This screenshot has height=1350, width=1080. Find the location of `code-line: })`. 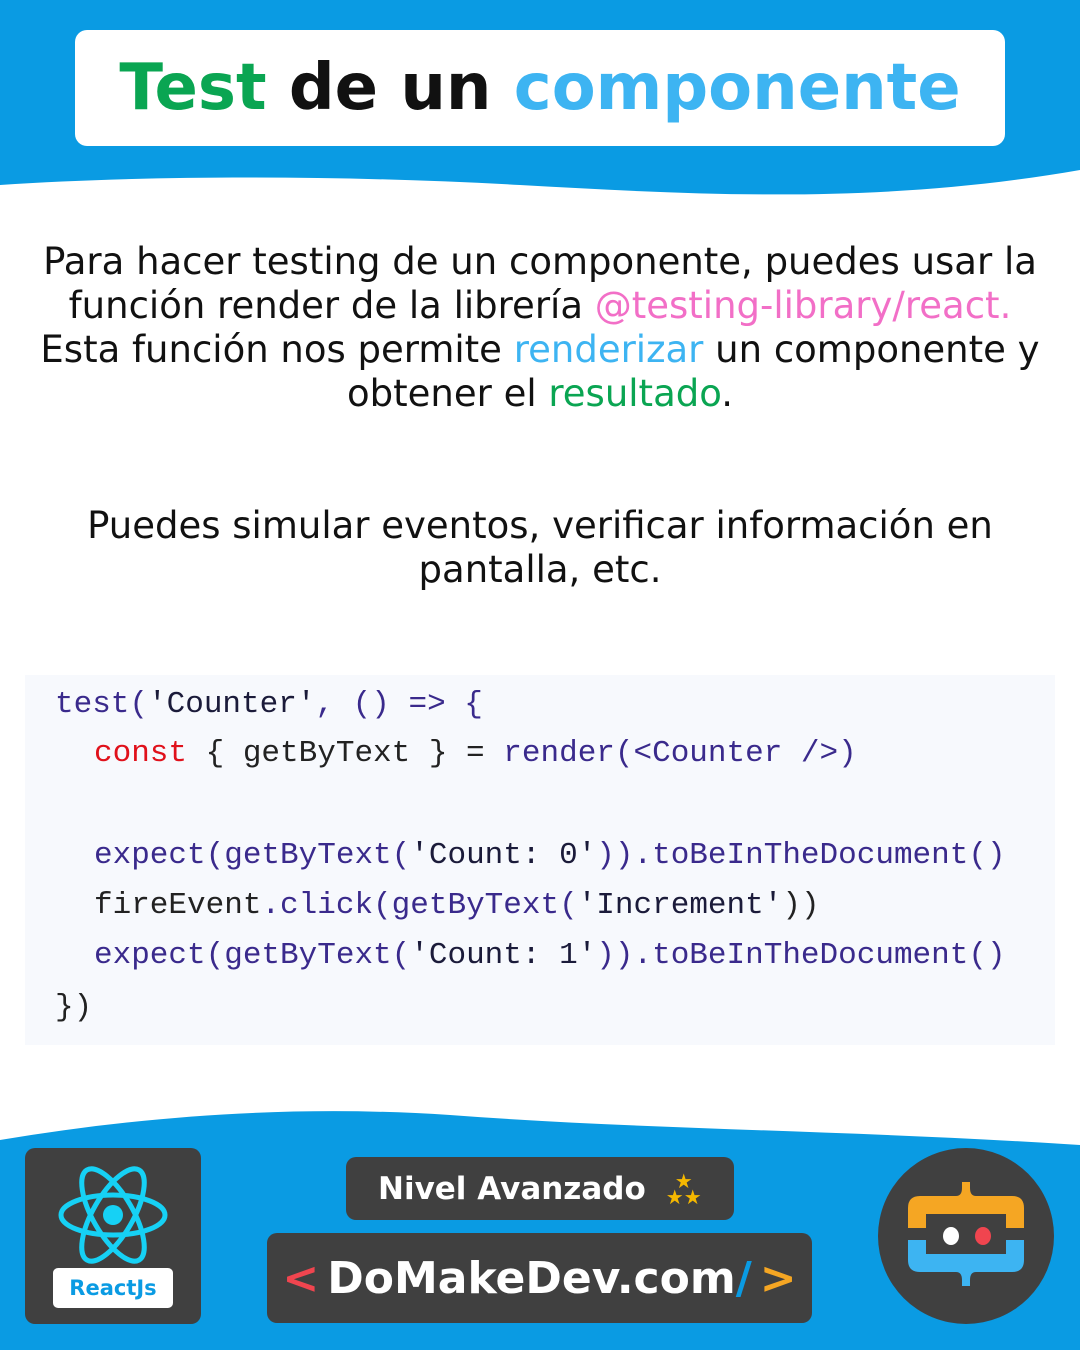

code-line: }) is located at coordinates (74, 1007).